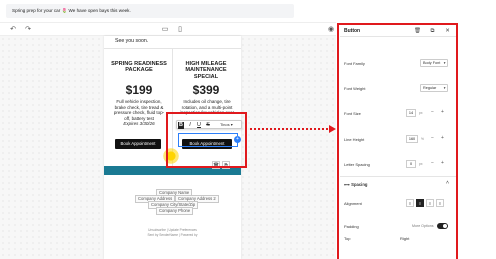 This screenshot has width=496, height=259. Describe the element at coordinates (291, 129) in the screenshot. I see `annotation-arrow` at that location.